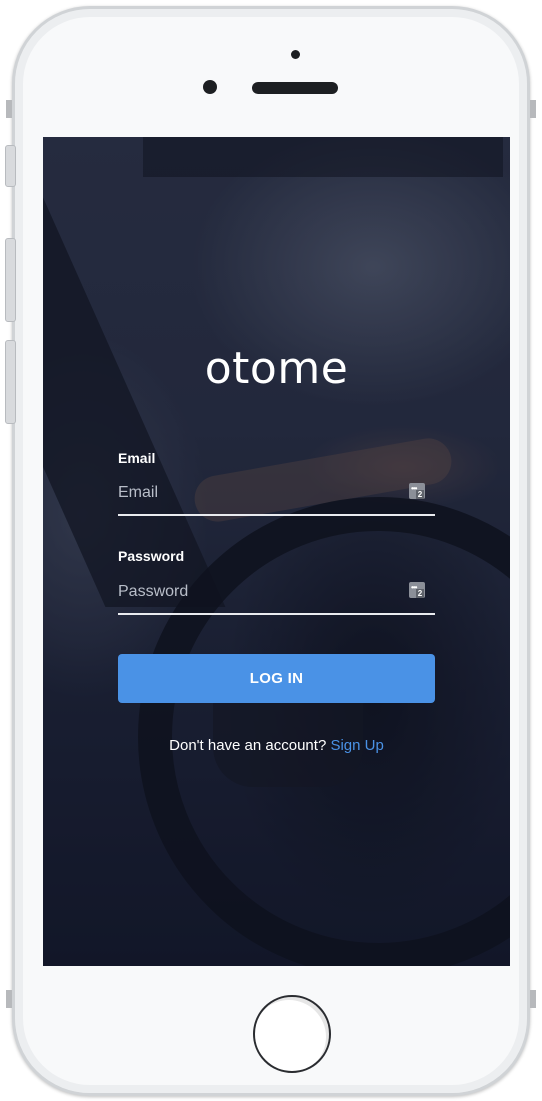 This screenshot has width=542, height=1101. Describe the element at coordinates (151, 556) in the screenshot. I see `password-label: Password` at that location.